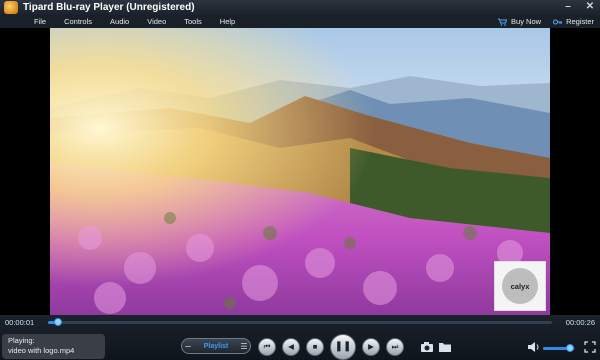 The width and height of the screenshot is (600, 360). What do you see at coordinates (526, 21) in the screenshot?
I see `buy-now-label: Buy Now` at bounding box center [526, 21].